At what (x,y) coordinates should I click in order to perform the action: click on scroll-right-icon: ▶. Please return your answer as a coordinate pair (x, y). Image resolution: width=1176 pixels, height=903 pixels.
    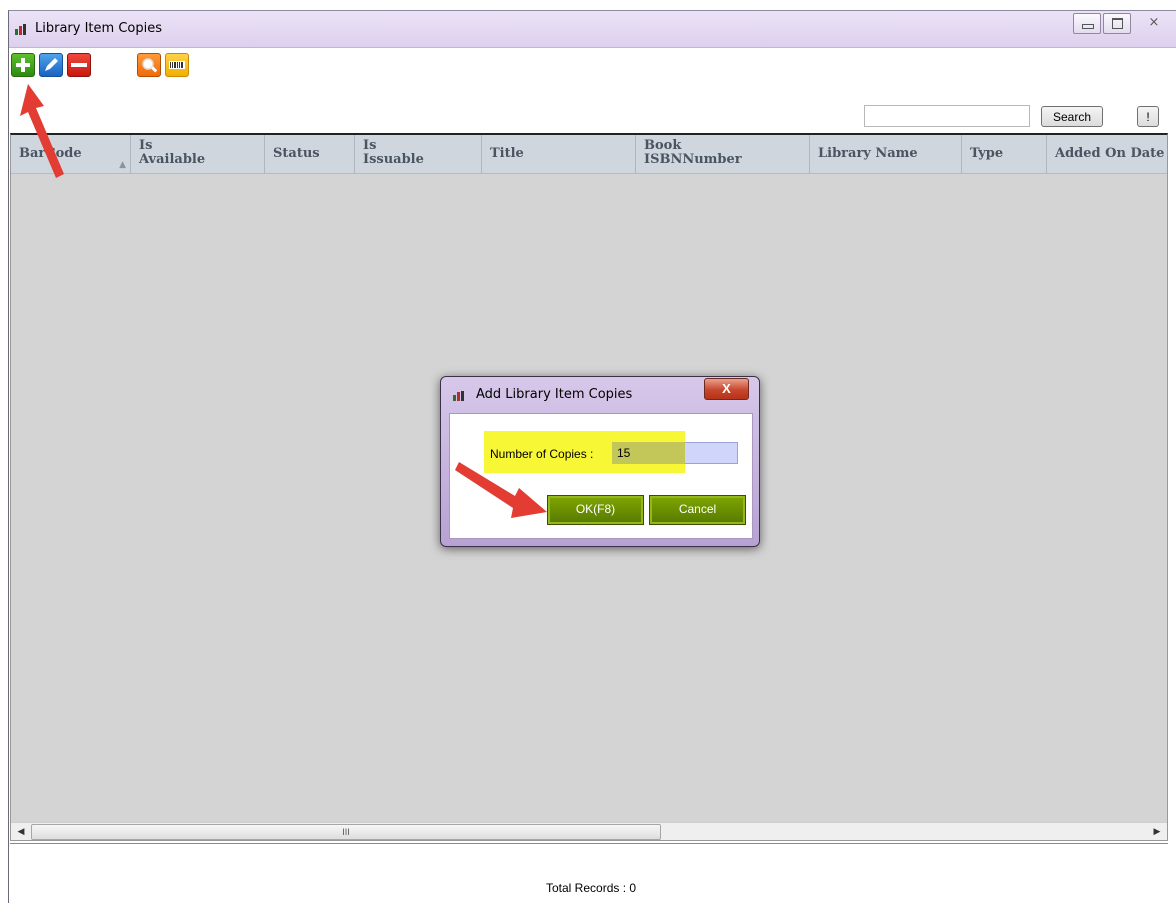
    Looking at the image, I should click on (1157, 831).